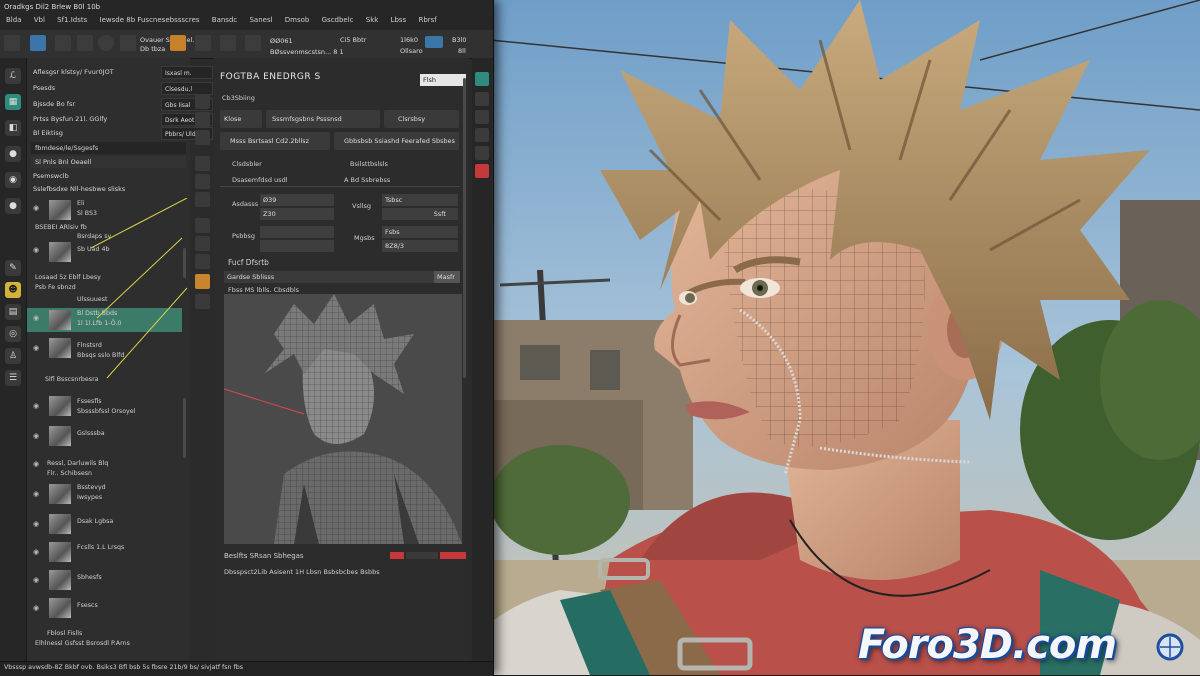 Image resolution: width=1200 pixels, height=676 pixels. I want to click on property-button: Klose, so click(241, 119).